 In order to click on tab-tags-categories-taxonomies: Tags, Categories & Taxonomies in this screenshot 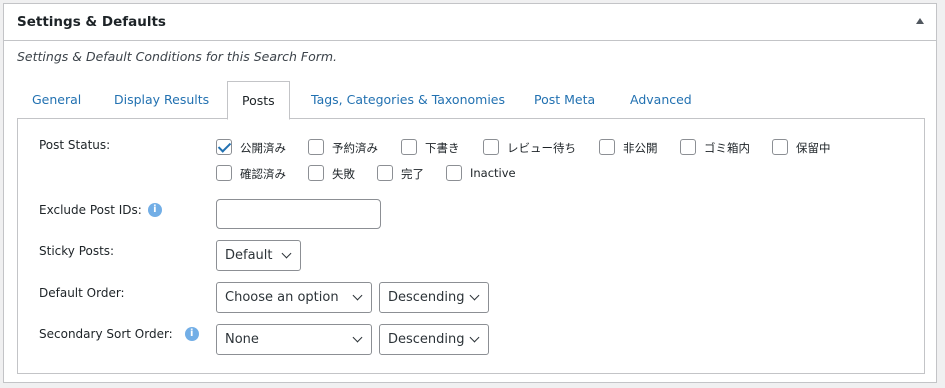, I will do `click(408, 100)`.